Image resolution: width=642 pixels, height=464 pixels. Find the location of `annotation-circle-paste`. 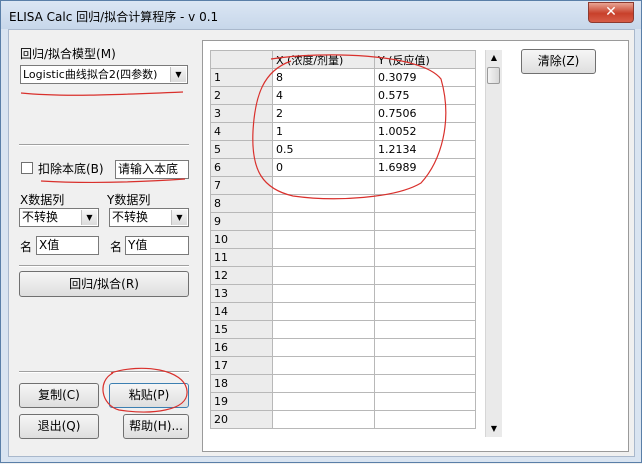

annotation-circle-paste is located at coordinates (145, 390).